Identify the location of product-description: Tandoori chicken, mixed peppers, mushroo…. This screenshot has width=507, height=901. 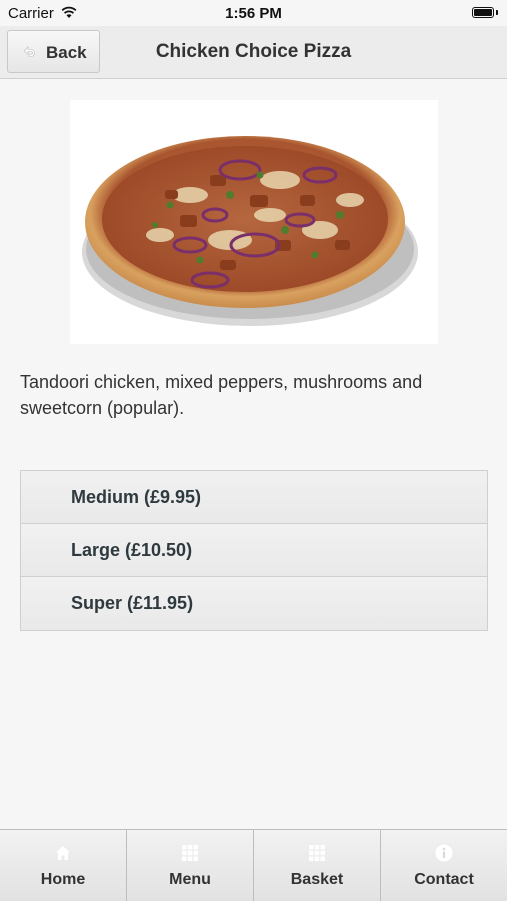
(221, 395).